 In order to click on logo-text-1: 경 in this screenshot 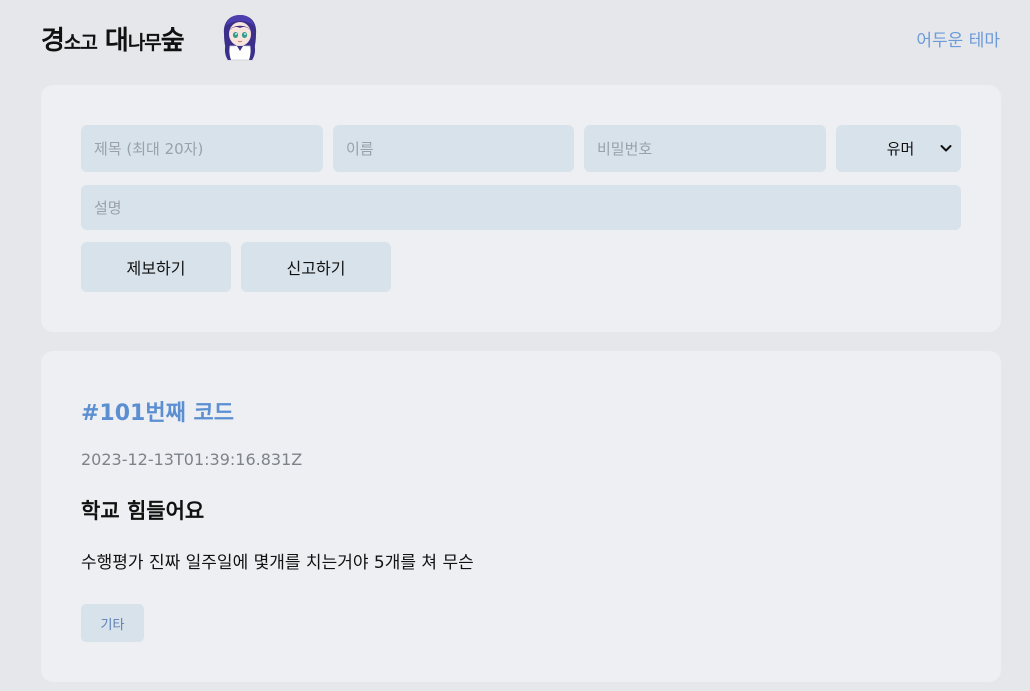, I will do `click(53, 41)`.